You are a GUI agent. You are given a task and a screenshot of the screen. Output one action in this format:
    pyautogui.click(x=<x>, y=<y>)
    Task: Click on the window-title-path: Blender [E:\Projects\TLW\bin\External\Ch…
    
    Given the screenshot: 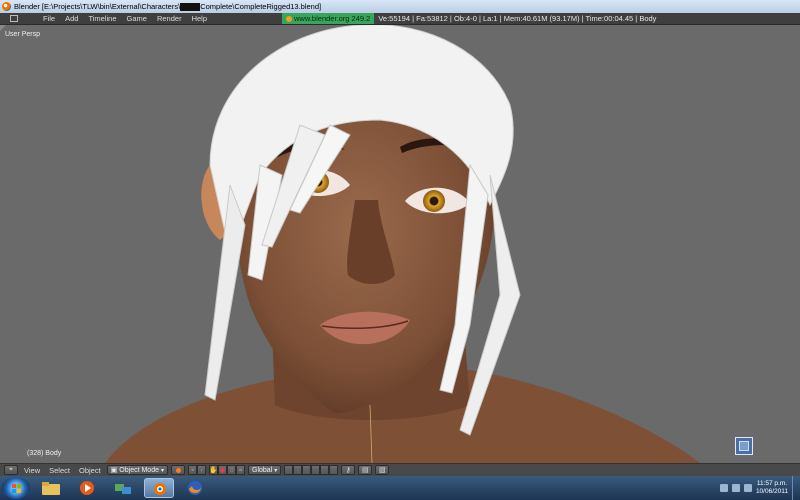 What is the action you would take?
    pyautogui.click(x=97, y=6)
    